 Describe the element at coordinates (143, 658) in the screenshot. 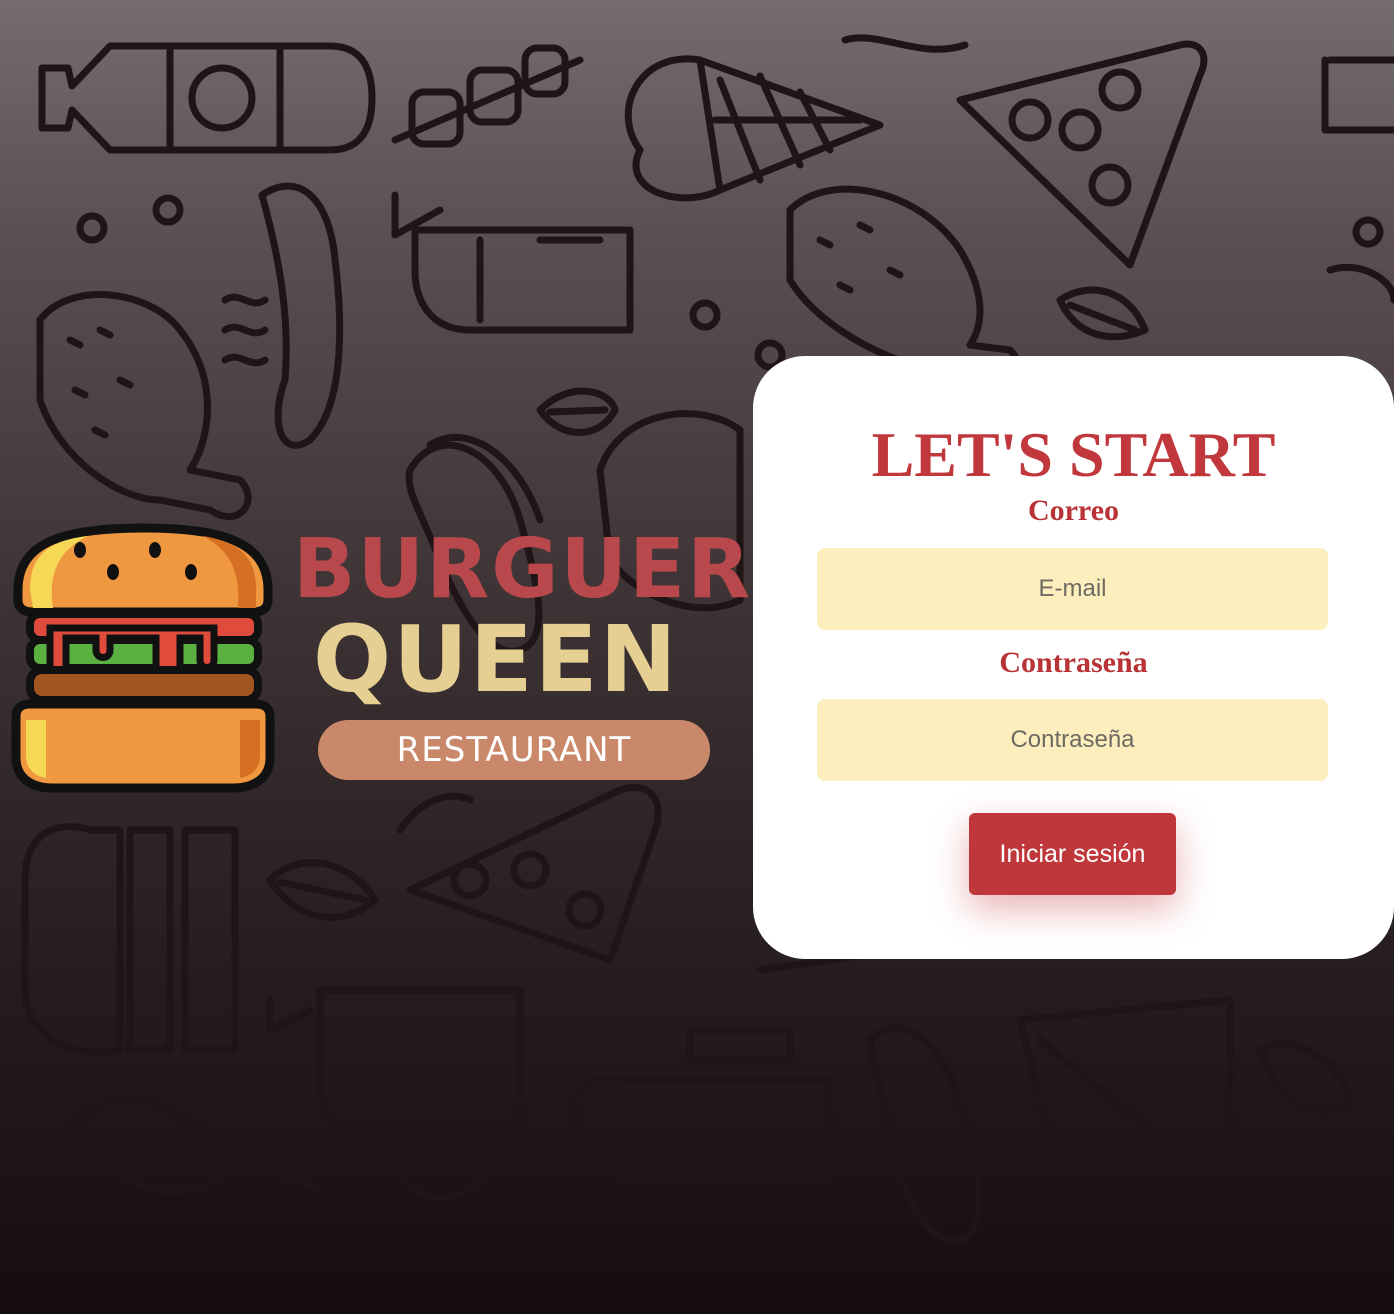

I see `burger-logo-icon` at that location.